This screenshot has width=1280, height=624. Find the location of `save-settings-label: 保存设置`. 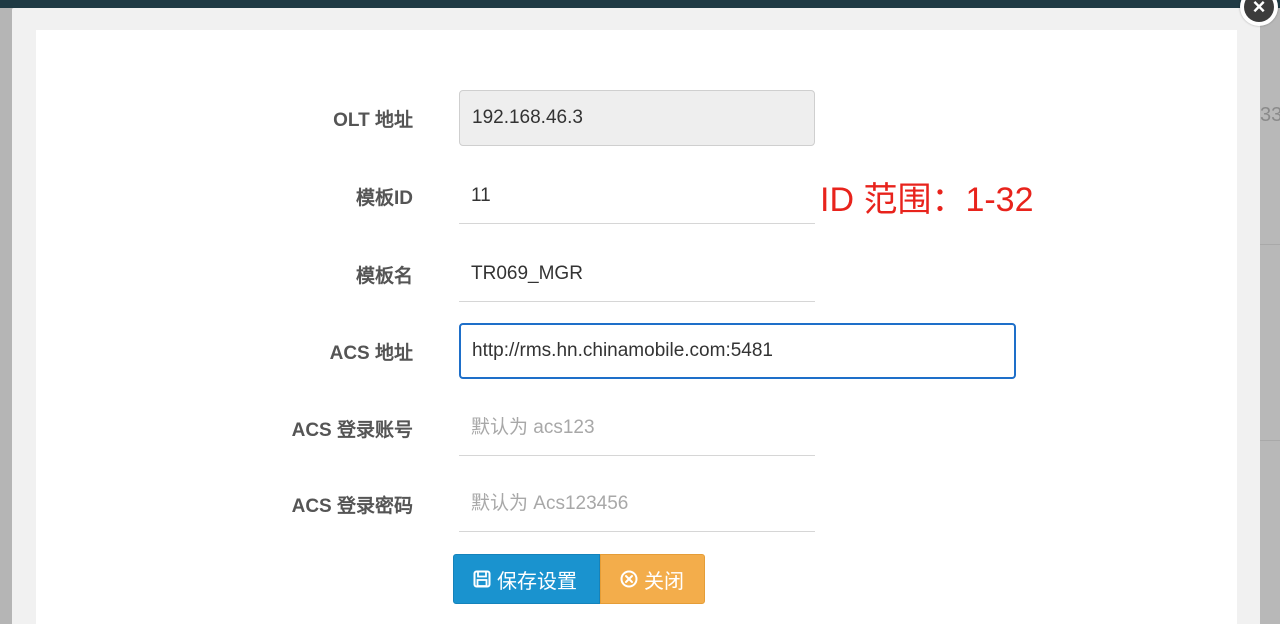

save-settings-label: 保存设置 is located at coordinates (537, 581).